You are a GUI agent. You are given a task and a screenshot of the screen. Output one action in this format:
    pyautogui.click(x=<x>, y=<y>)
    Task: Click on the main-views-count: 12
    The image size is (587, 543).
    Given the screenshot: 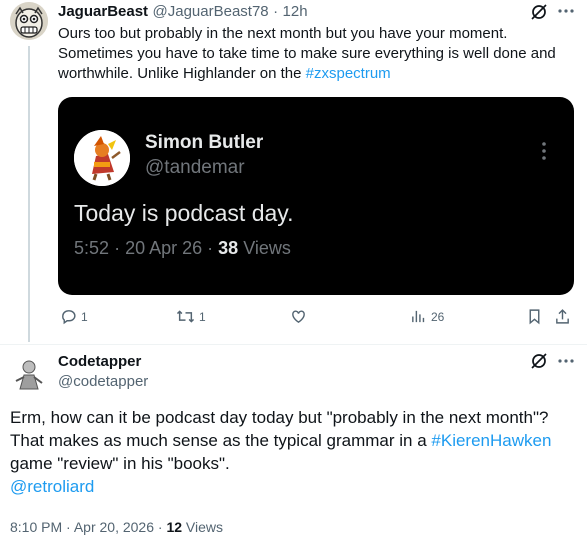 What is the action you would take?
    pyautogui.click(x=174, y=527)
    